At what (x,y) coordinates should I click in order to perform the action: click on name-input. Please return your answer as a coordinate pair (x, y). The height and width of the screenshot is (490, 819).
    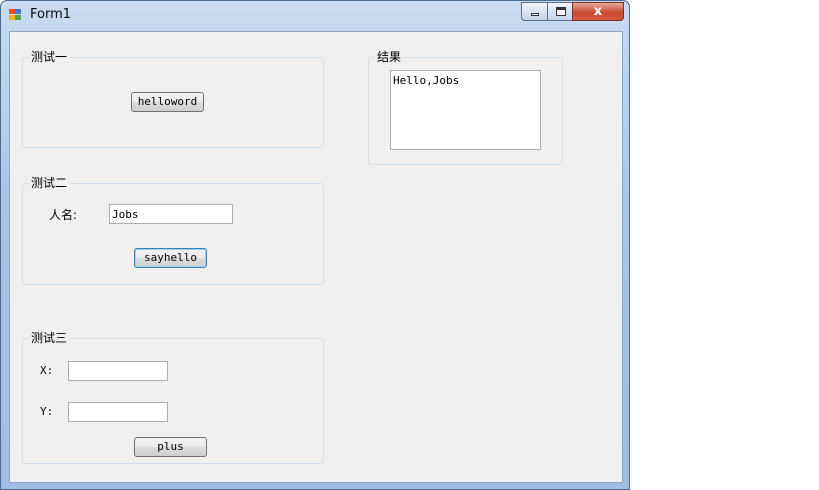
    Looking at the image, I should click on (171, 214).